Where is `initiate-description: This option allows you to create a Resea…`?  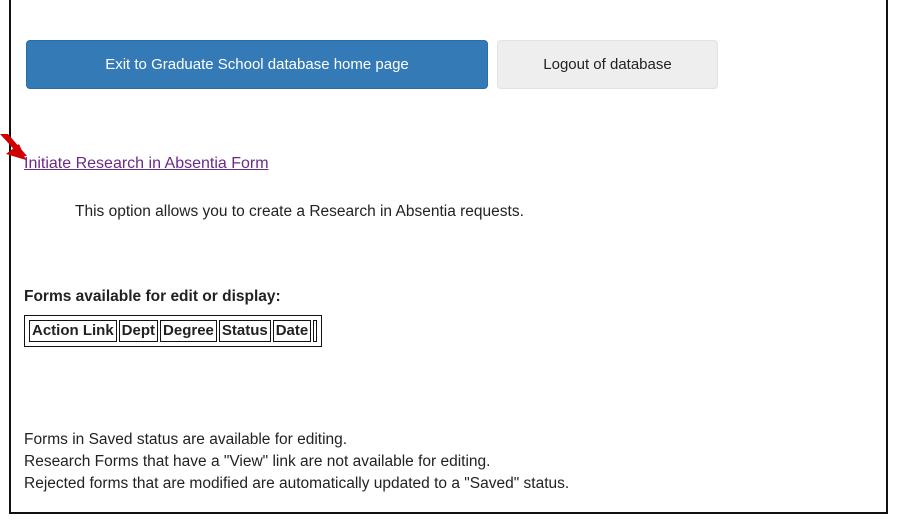
initiate-description: This option allows you to create a Resea… is located at coordinates (299, 211).